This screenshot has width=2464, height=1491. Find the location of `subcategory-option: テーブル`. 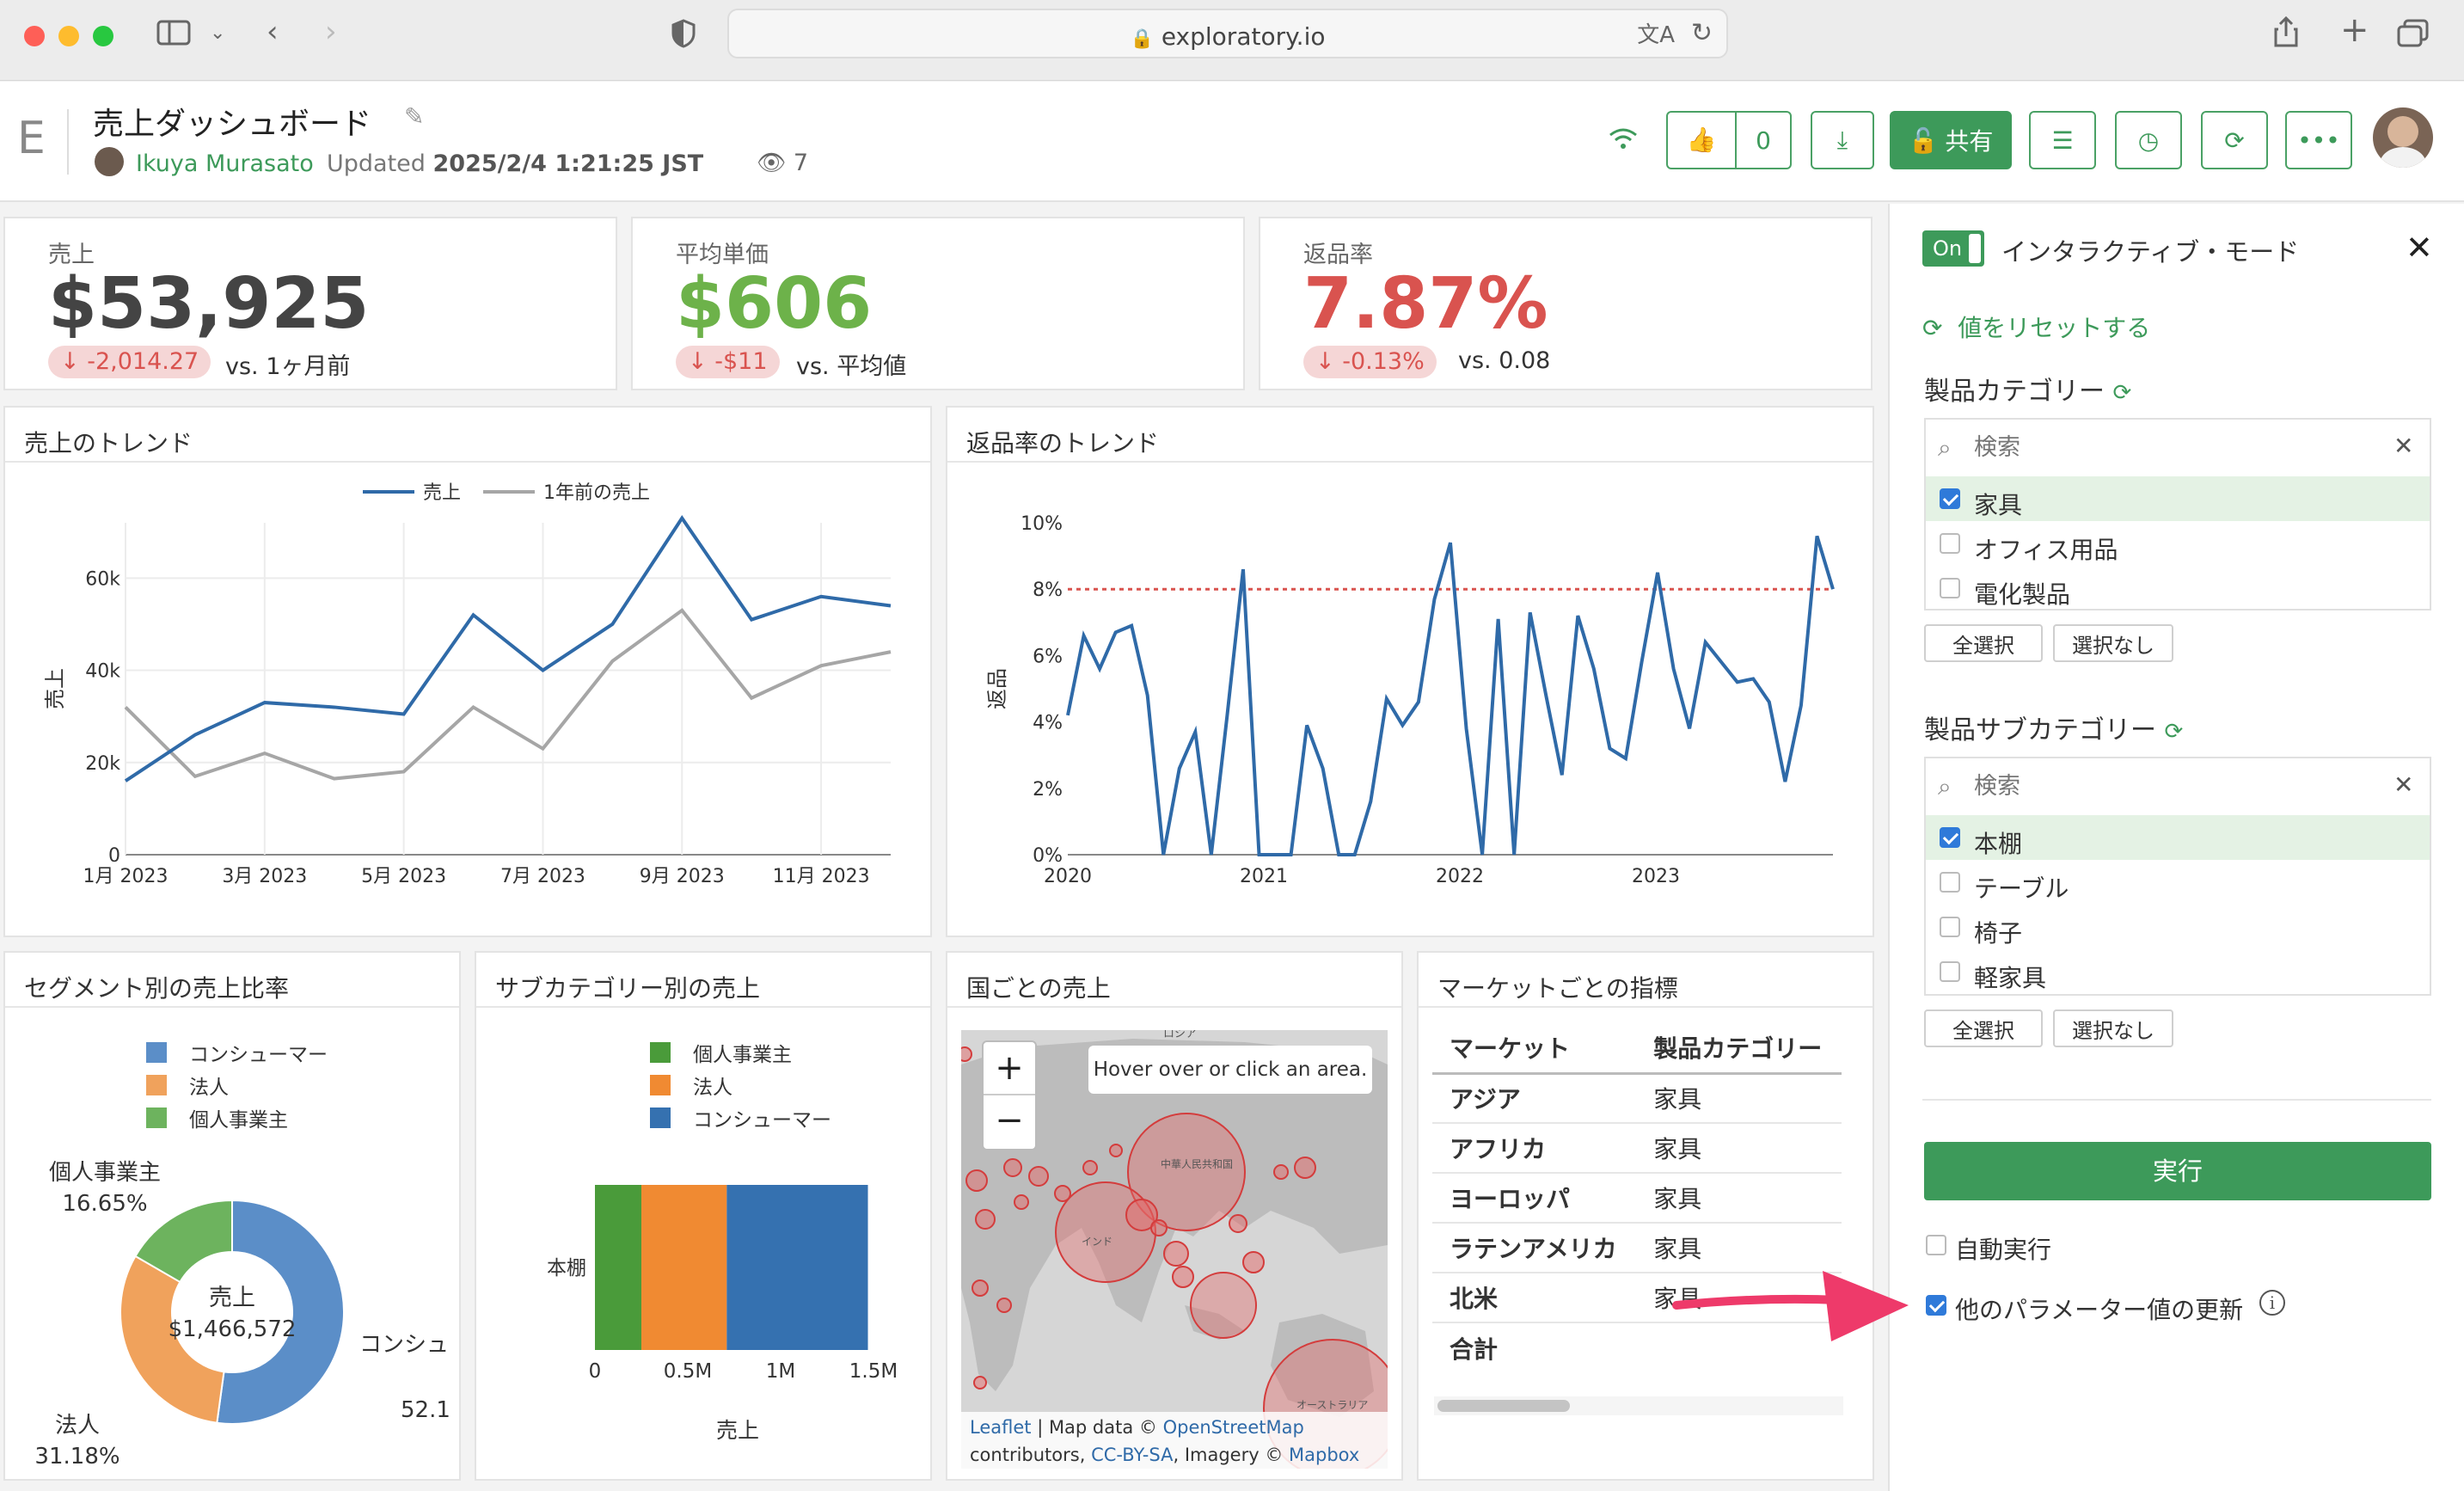

subcategory-option: テーブル is located at coordinates (2021, 887).